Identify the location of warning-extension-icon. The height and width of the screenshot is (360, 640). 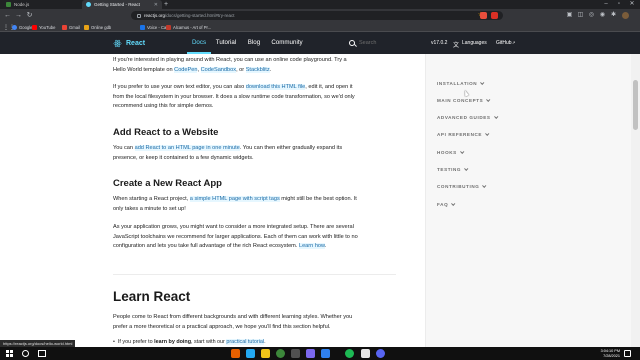
(494, 15).